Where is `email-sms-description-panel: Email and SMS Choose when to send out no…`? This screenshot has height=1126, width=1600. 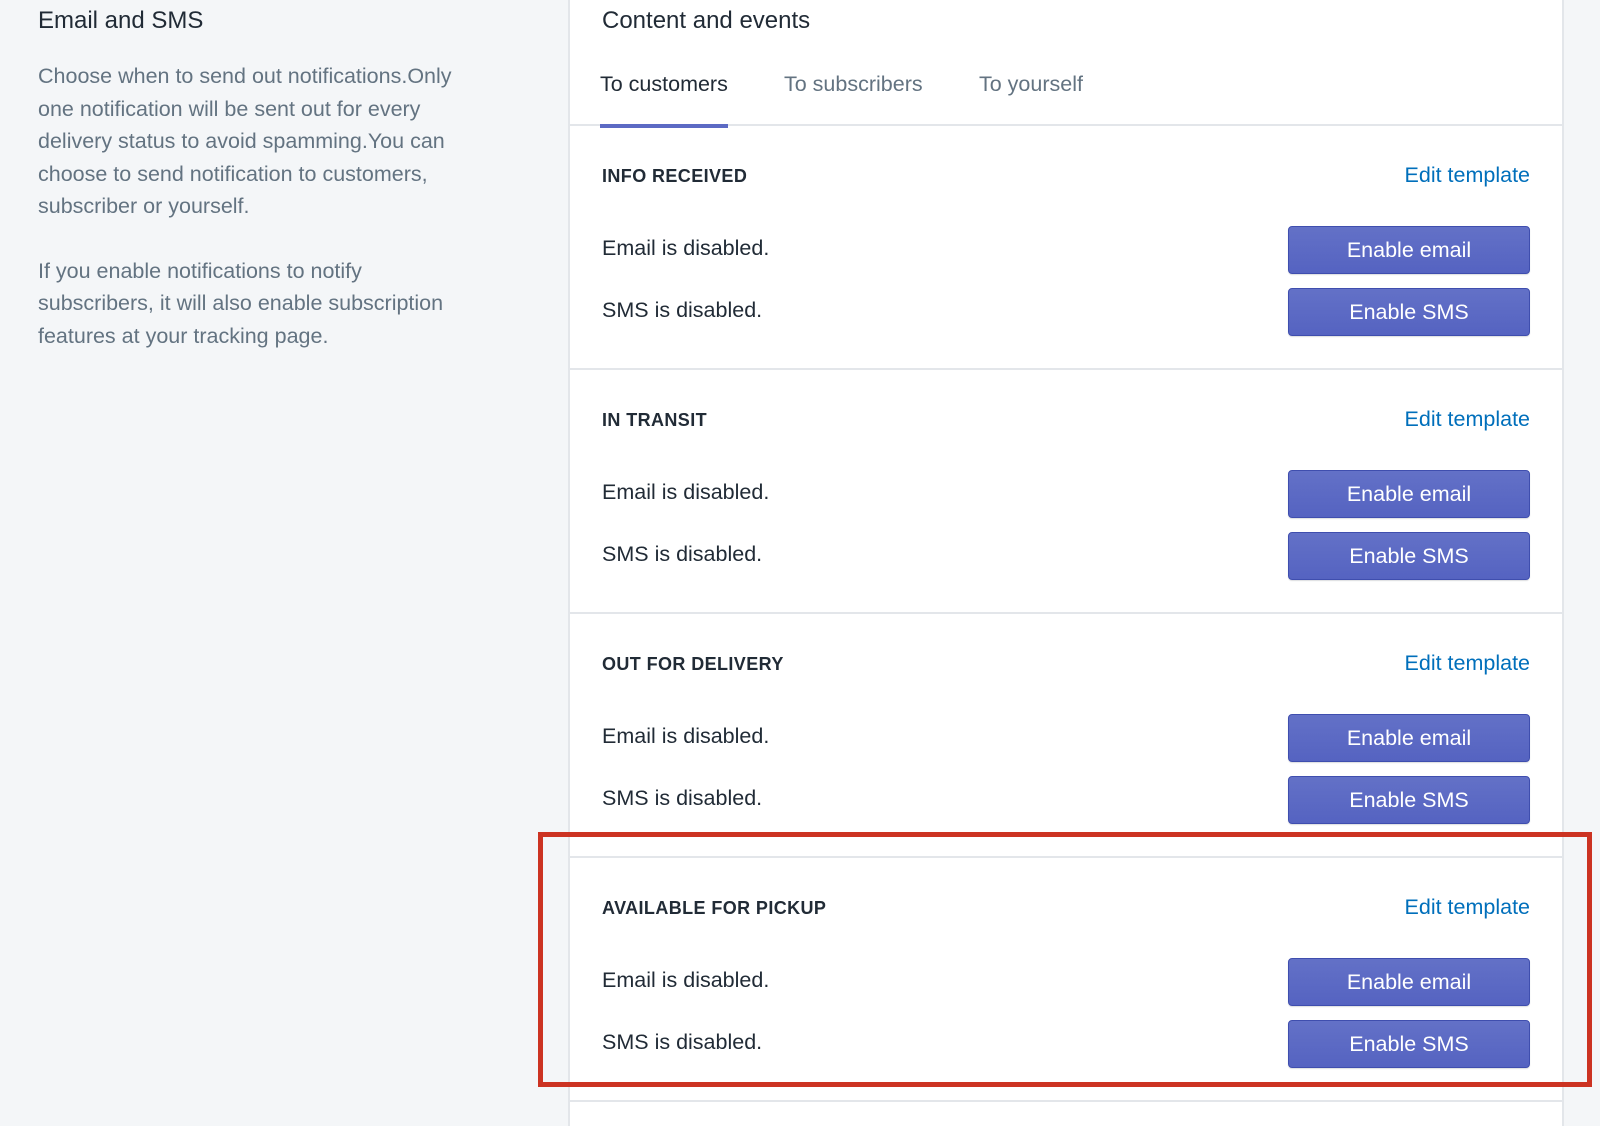
email-sms-description-panel: Email and SMS Choose when to send out no… is located at coordinates (258, 176).